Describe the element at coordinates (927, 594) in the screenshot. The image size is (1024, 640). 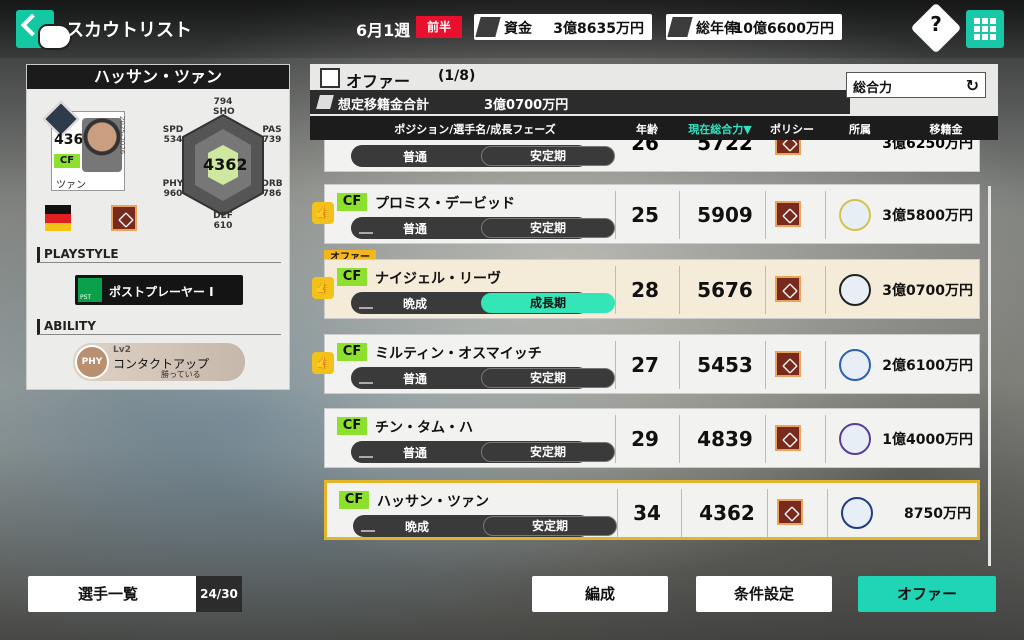
I see `offer-button: オファー` at that location.